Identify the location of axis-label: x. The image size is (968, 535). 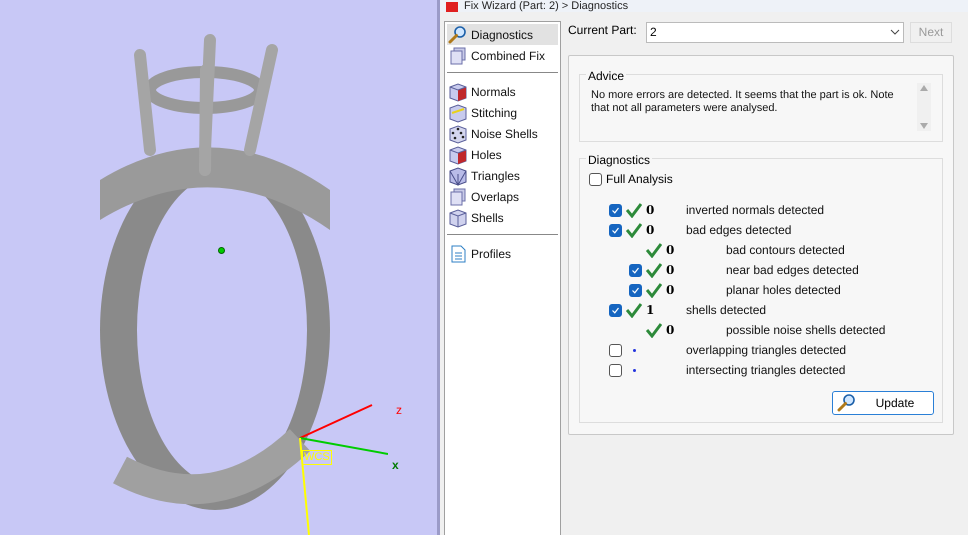
(395, 465).